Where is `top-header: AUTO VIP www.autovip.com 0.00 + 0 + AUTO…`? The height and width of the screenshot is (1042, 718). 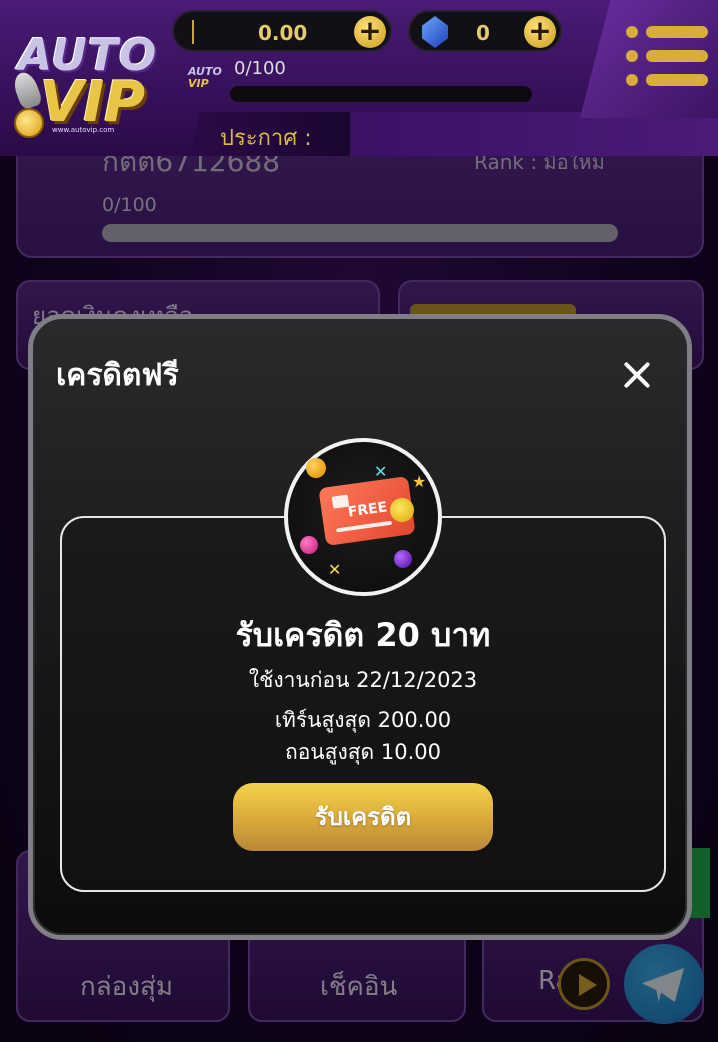
top-header: AUTO VIP www.autovip.com 0.00 + 0 + AUTO… is located at coordinates (359, 78).